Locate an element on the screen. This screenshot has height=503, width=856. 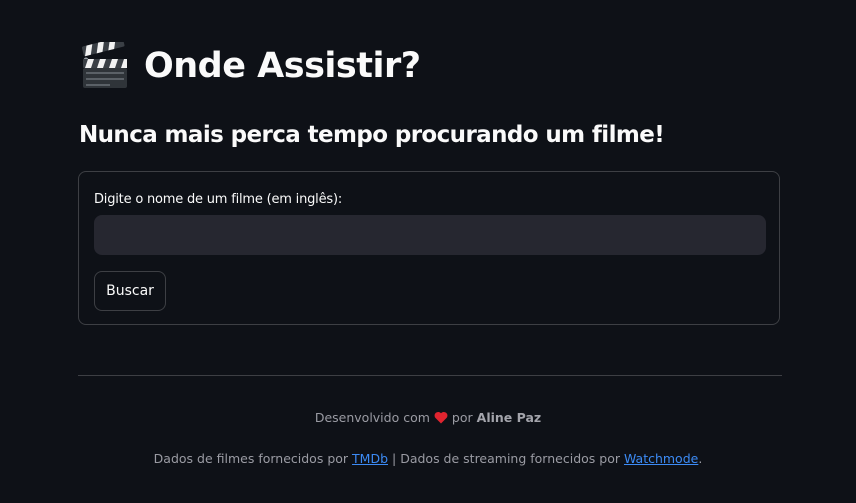
sources-prefix: Dados de filmes fornecidos por is located at coordinates (251, 458).